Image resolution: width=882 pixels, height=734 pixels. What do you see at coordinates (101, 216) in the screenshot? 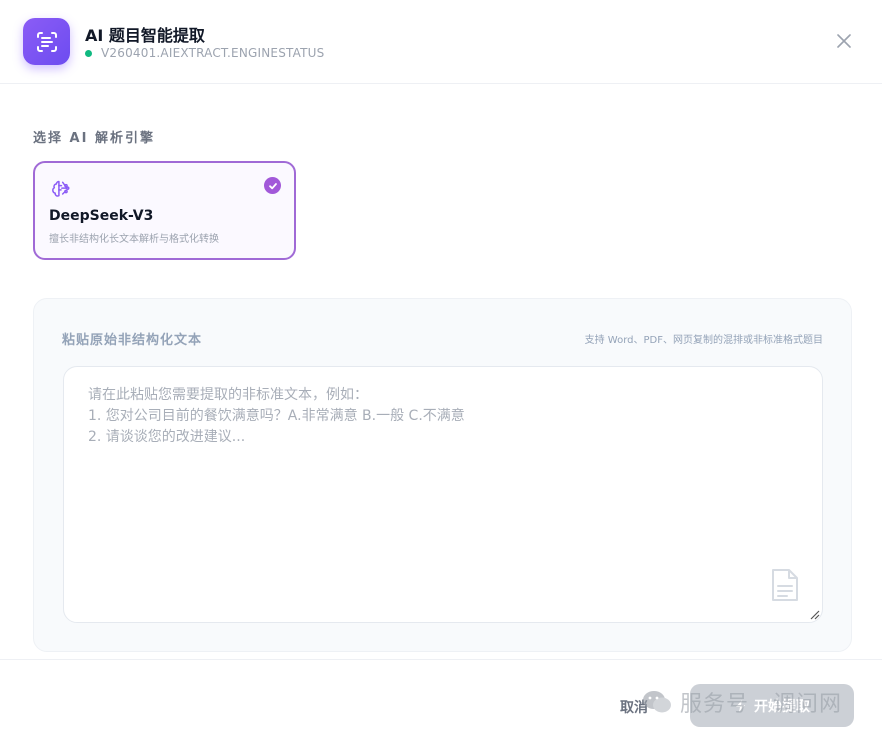
I see `engine-name: DeepSeek-V3` at bounding box center [101, 216].